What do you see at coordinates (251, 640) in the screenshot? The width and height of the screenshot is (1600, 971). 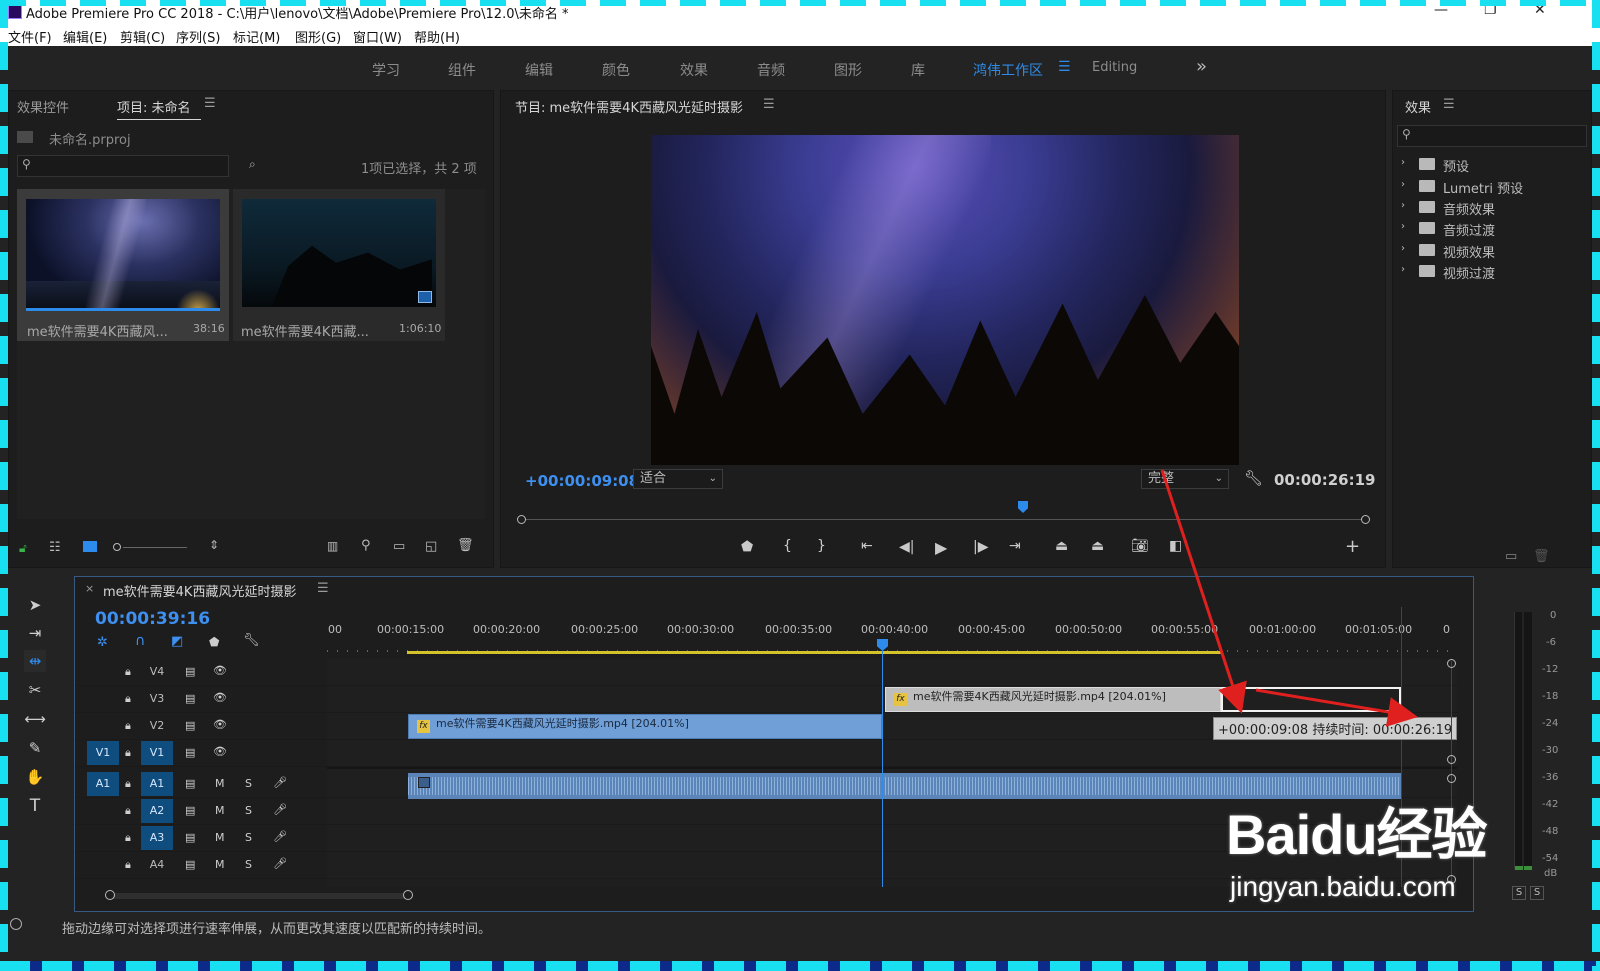 I see `settings-wrench-icon: 🔧︎` at bounding box center [251, 640].